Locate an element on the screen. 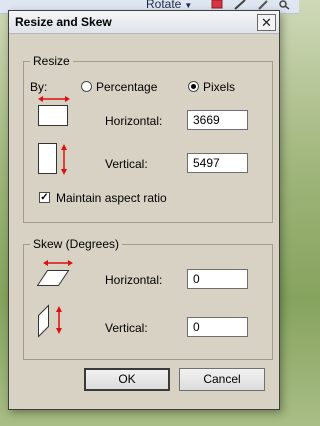 This screenshot has width=320, height=426. resize-horizontal-input: 3669 is located at coordinates (217, 120).